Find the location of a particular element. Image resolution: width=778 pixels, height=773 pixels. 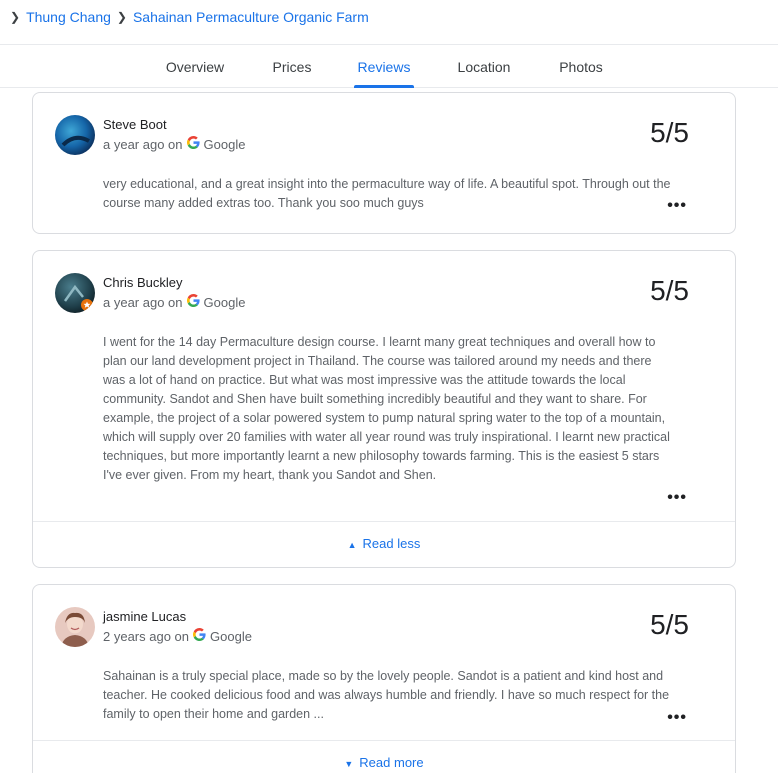

tab-overview: Overview is located at coordinates (195, 66).